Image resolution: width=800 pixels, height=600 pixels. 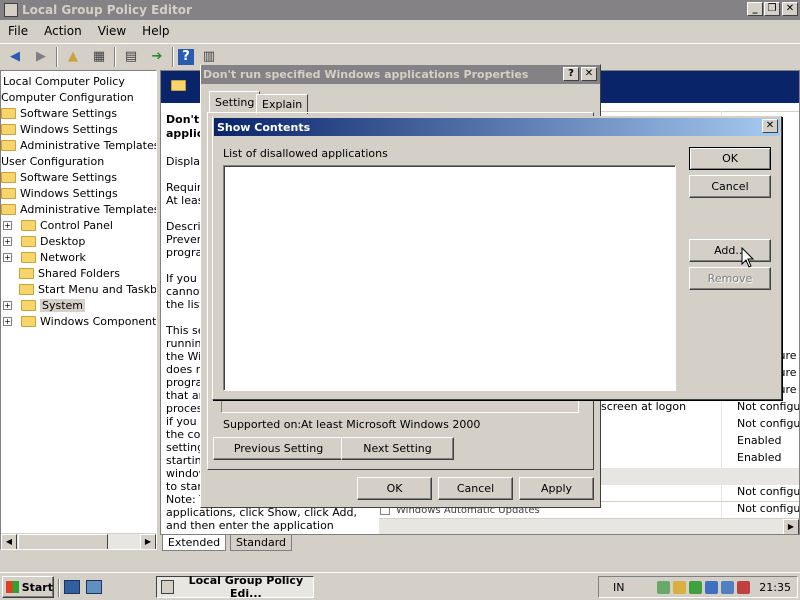 What do you see at coordinates (250, 525) in the screenshot?
I see `description-line: and then enter the application` at bounding box center [250, 525].